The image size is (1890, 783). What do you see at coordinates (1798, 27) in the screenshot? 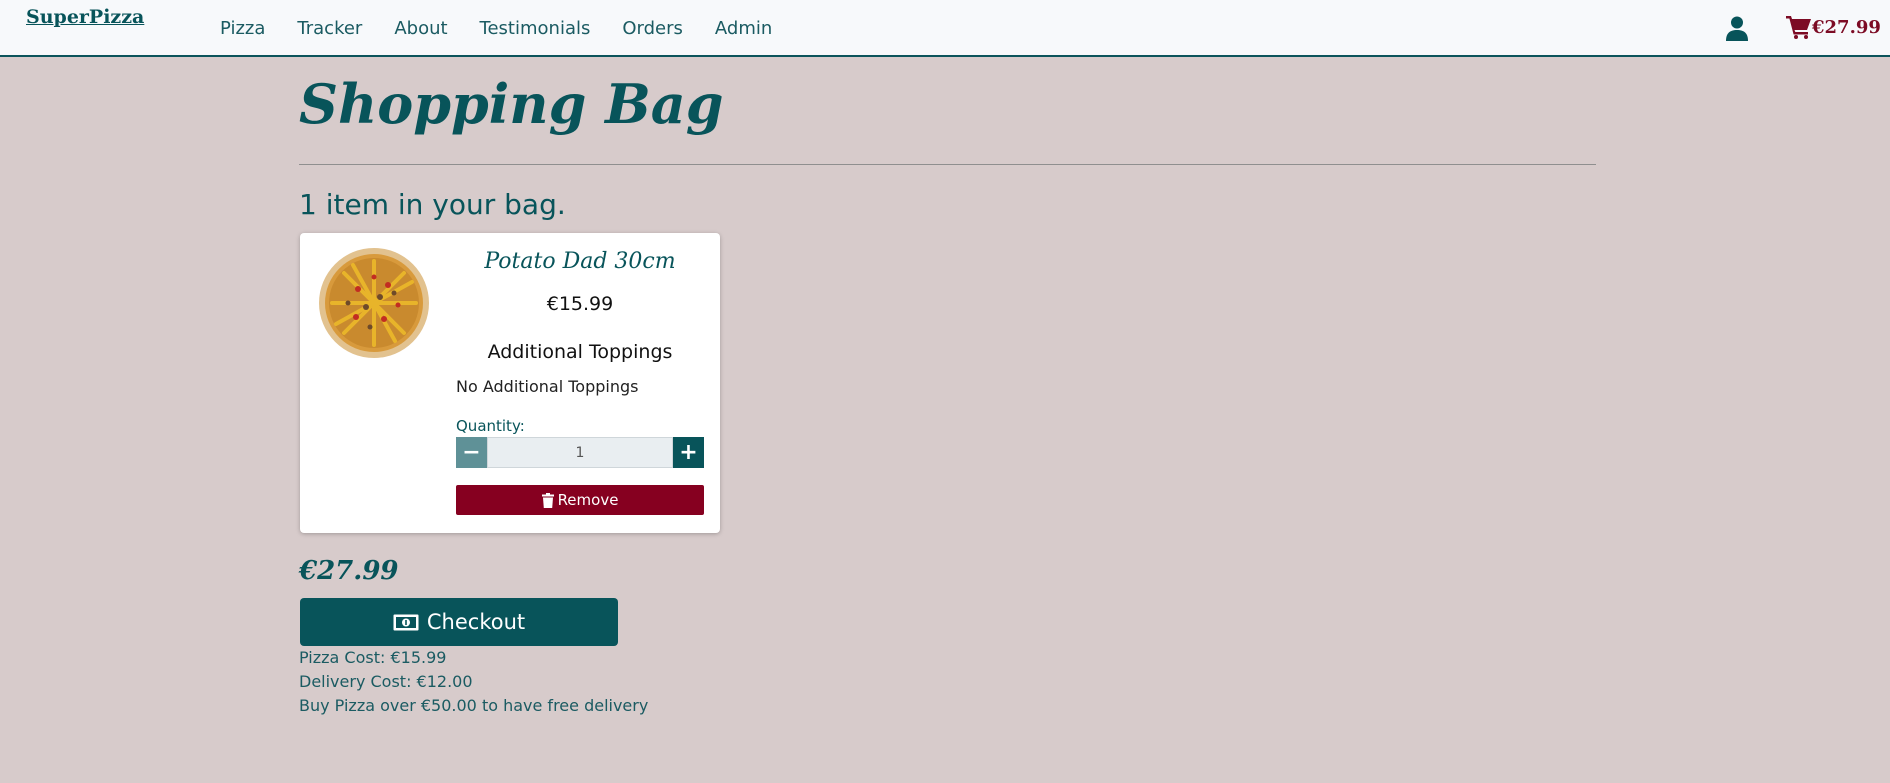
I see `shopping-cart-icon` at bounding box center [1798, 27].